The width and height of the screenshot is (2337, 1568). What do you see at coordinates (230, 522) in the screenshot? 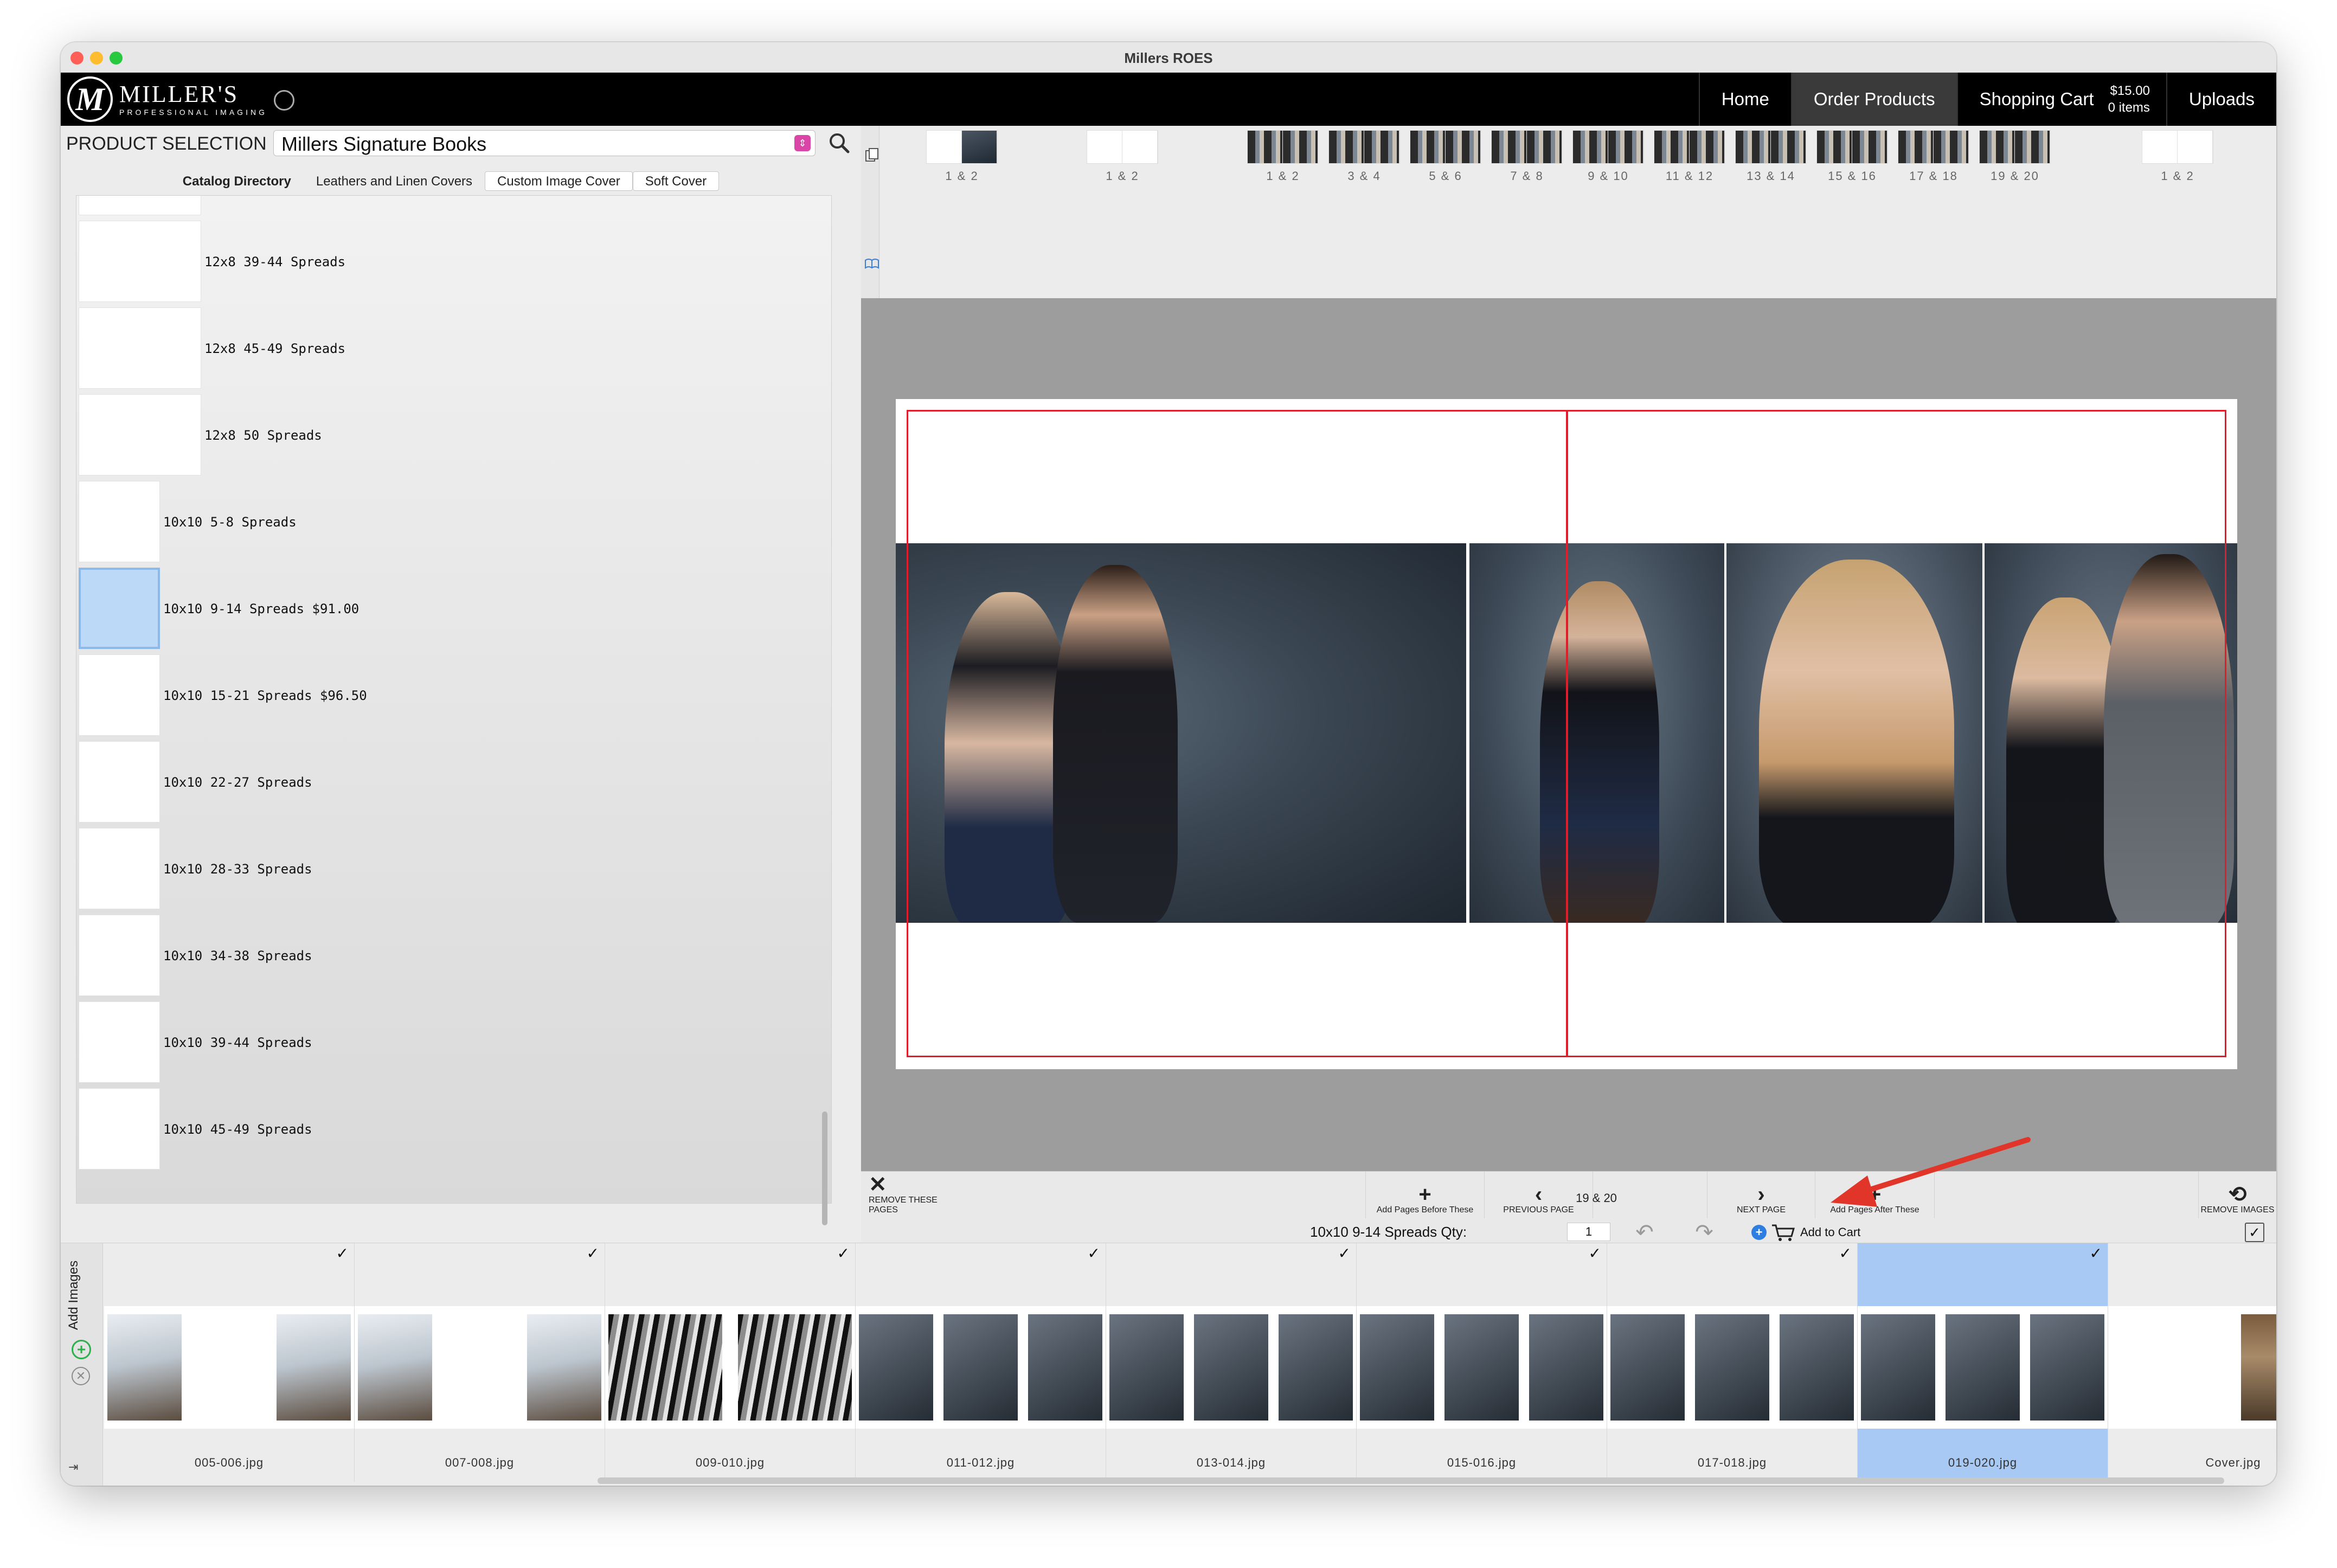
I see `product-label: 10x10 5-8 Spreads` at bounding box center [230, 522].